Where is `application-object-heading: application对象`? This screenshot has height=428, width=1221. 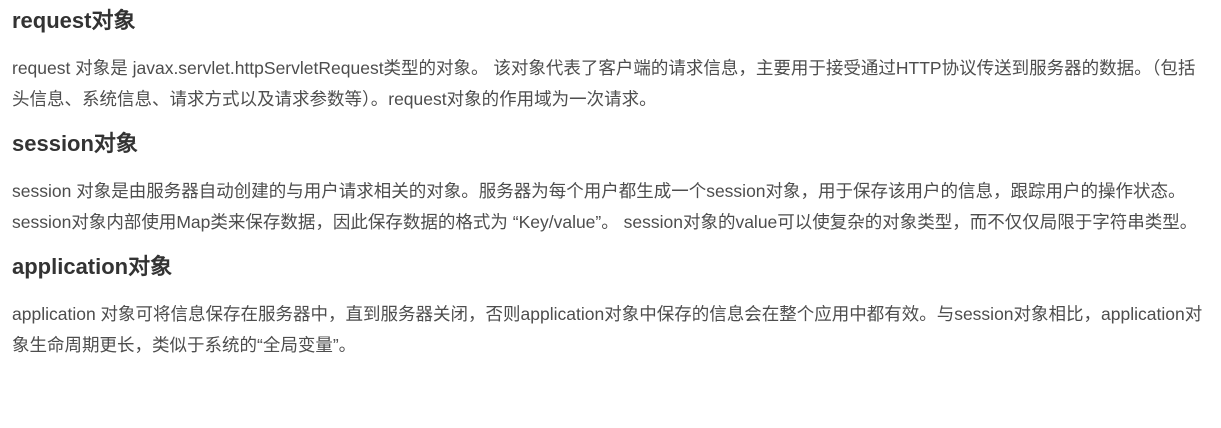
application-object-heading: application对象 is located at coordinates (92, 266).